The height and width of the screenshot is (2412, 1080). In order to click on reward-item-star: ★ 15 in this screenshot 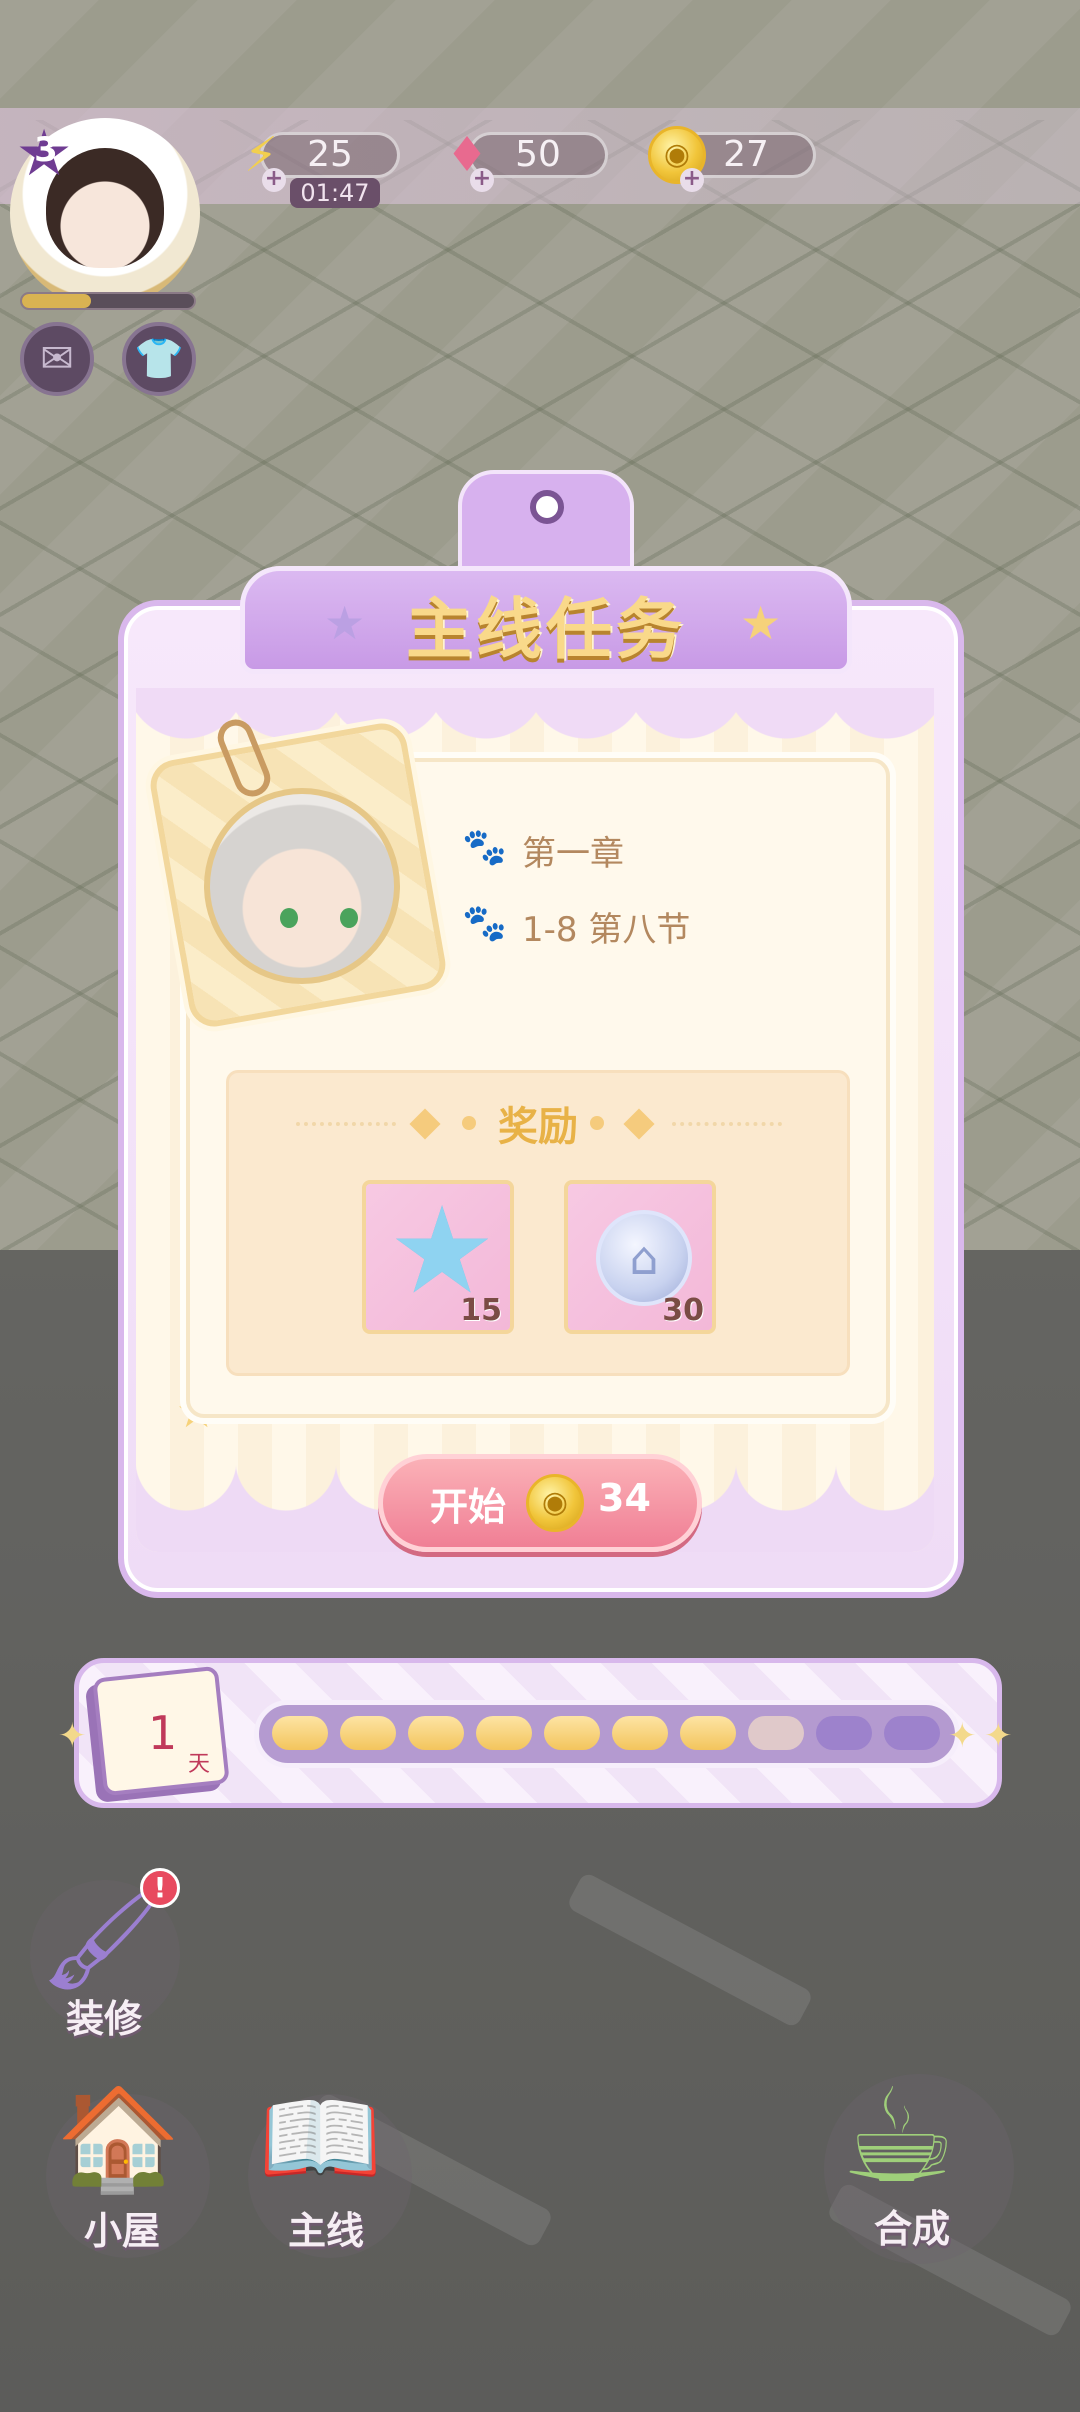, I will do `click(438, 1257)`.